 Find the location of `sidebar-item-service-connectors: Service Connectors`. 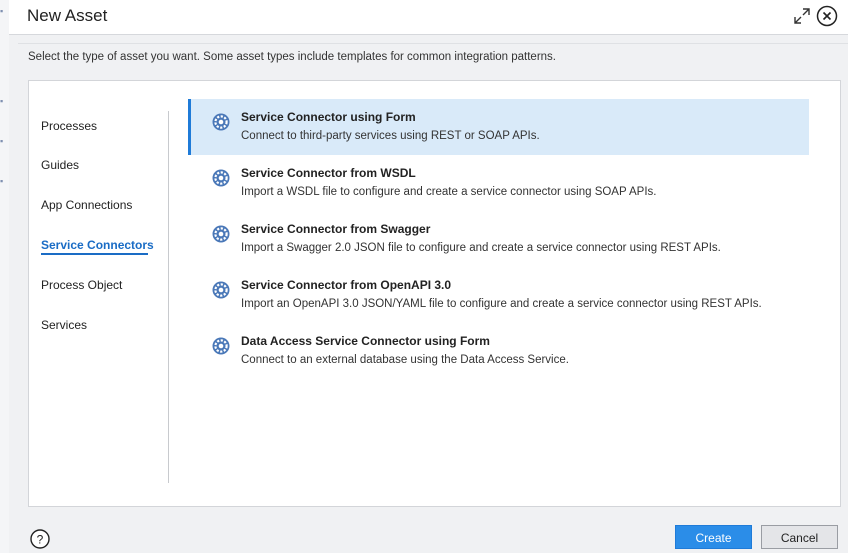

sidebar-item-service-connectors: Service Connectors is located at coordinates (97, 245).